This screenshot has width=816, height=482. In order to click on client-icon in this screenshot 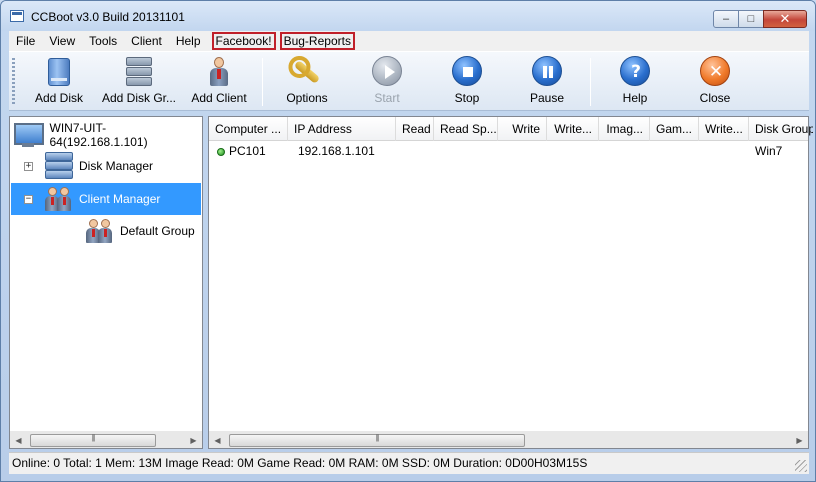, I will do `click(219, 72)`.